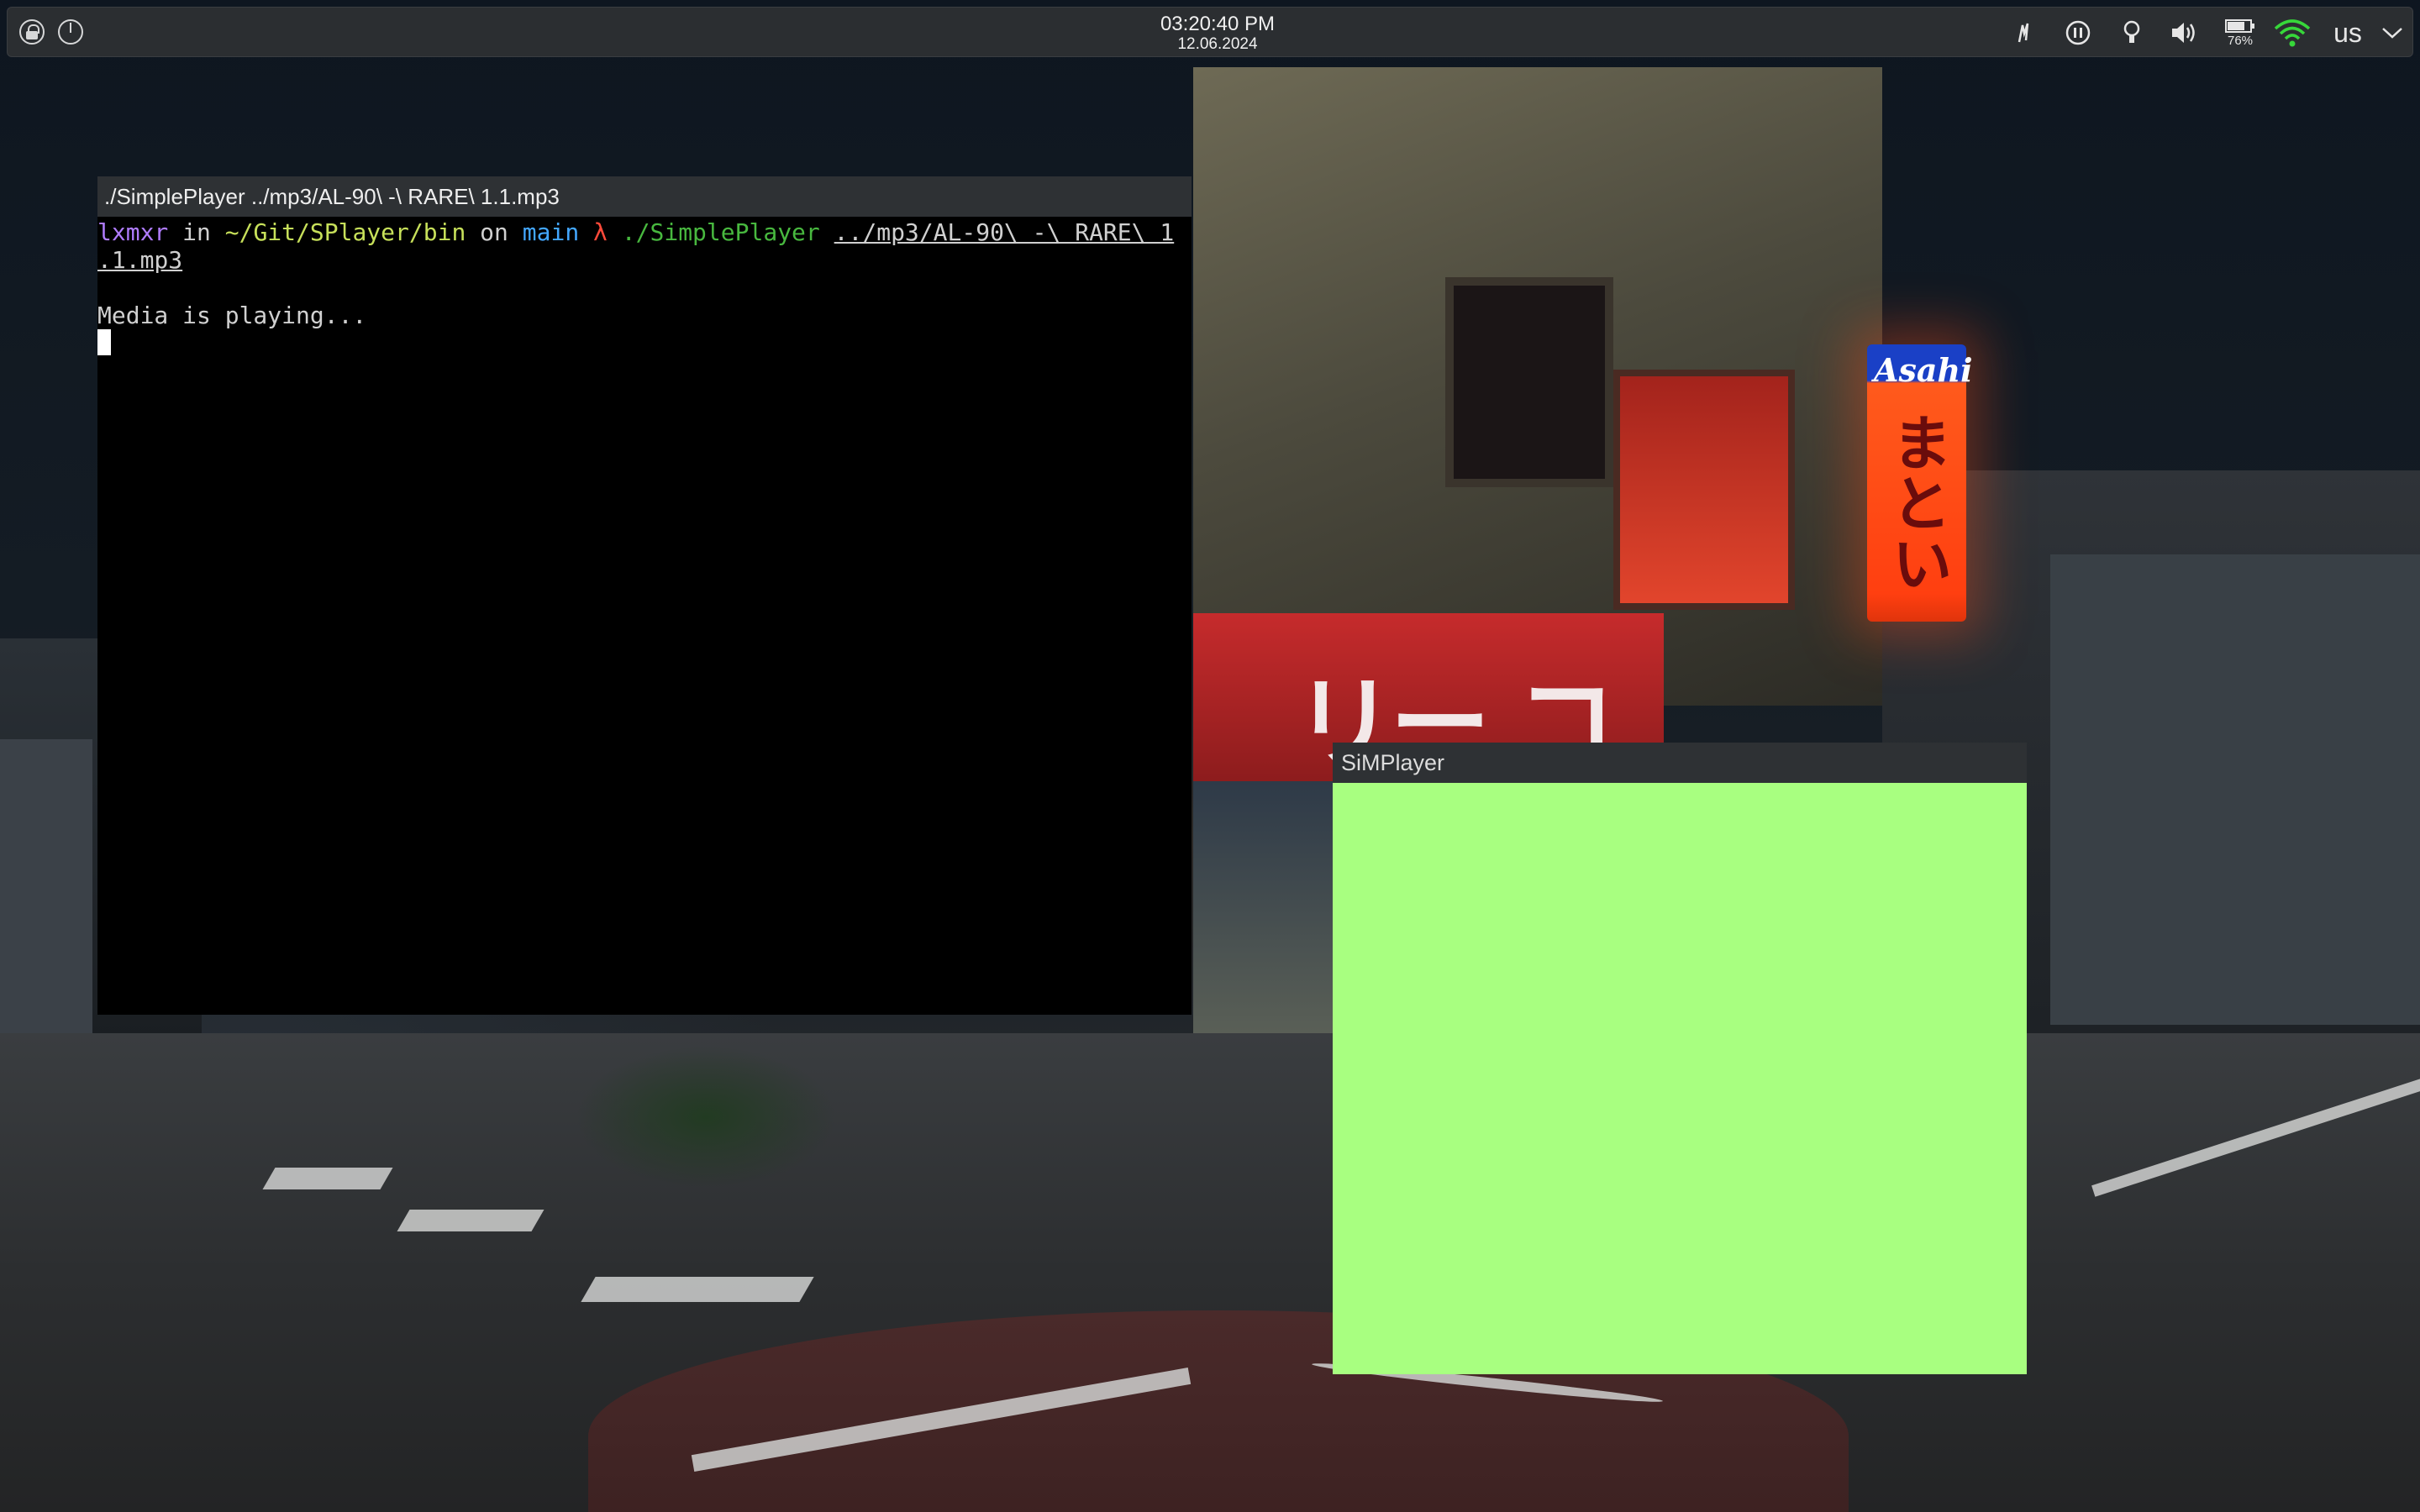 The height and width of the screenshot is (1512, 2420). What do you see at coordinates (2240, 32) in the screenshot?
I see `battery-icon: 76%` at bounding box center [2240, 32].